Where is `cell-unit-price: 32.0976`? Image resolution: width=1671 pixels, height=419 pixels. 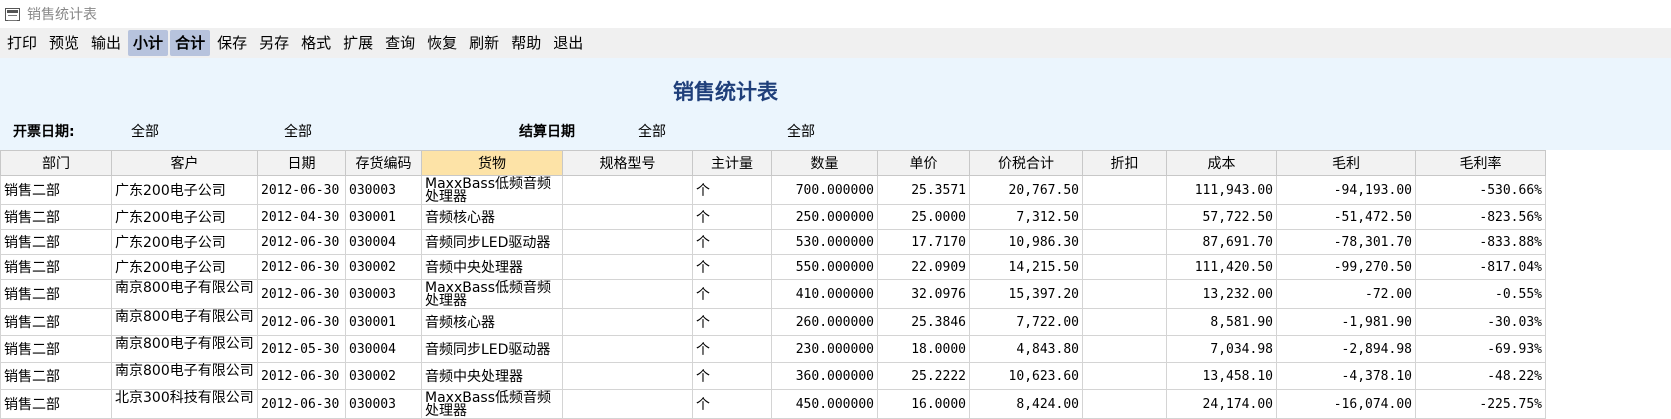
cell-unit-price: 32.0976 is located at coordinates (923, 294).